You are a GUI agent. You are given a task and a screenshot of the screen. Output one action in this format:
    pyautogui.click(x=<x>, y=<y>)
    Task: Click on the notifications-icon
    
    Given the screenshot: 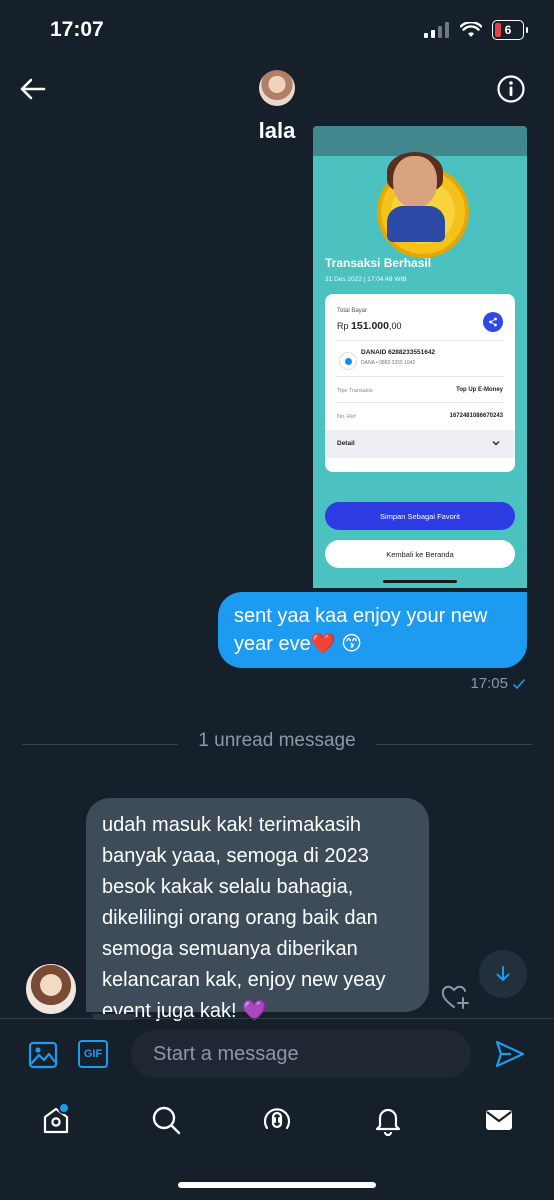 What is the action you would take?
    pyautogui.click(x=388, y=1122)
    